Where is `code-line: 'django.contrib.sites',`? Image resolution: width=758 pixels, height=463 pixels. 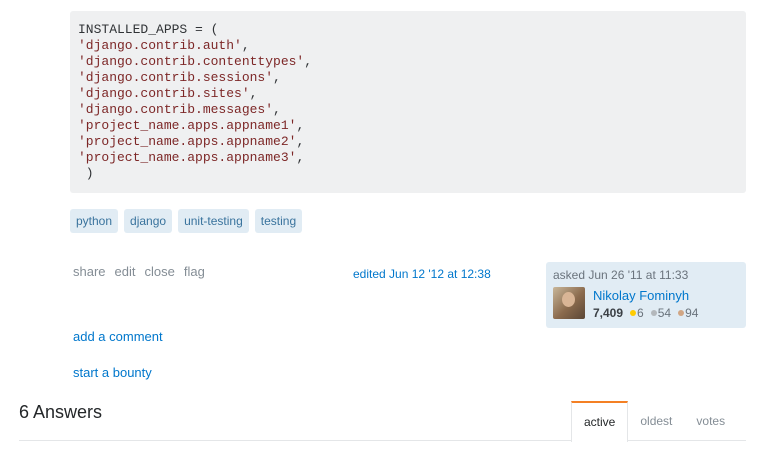
code-line: 'django.contrib.sites', is located at coordinates (168, 93).